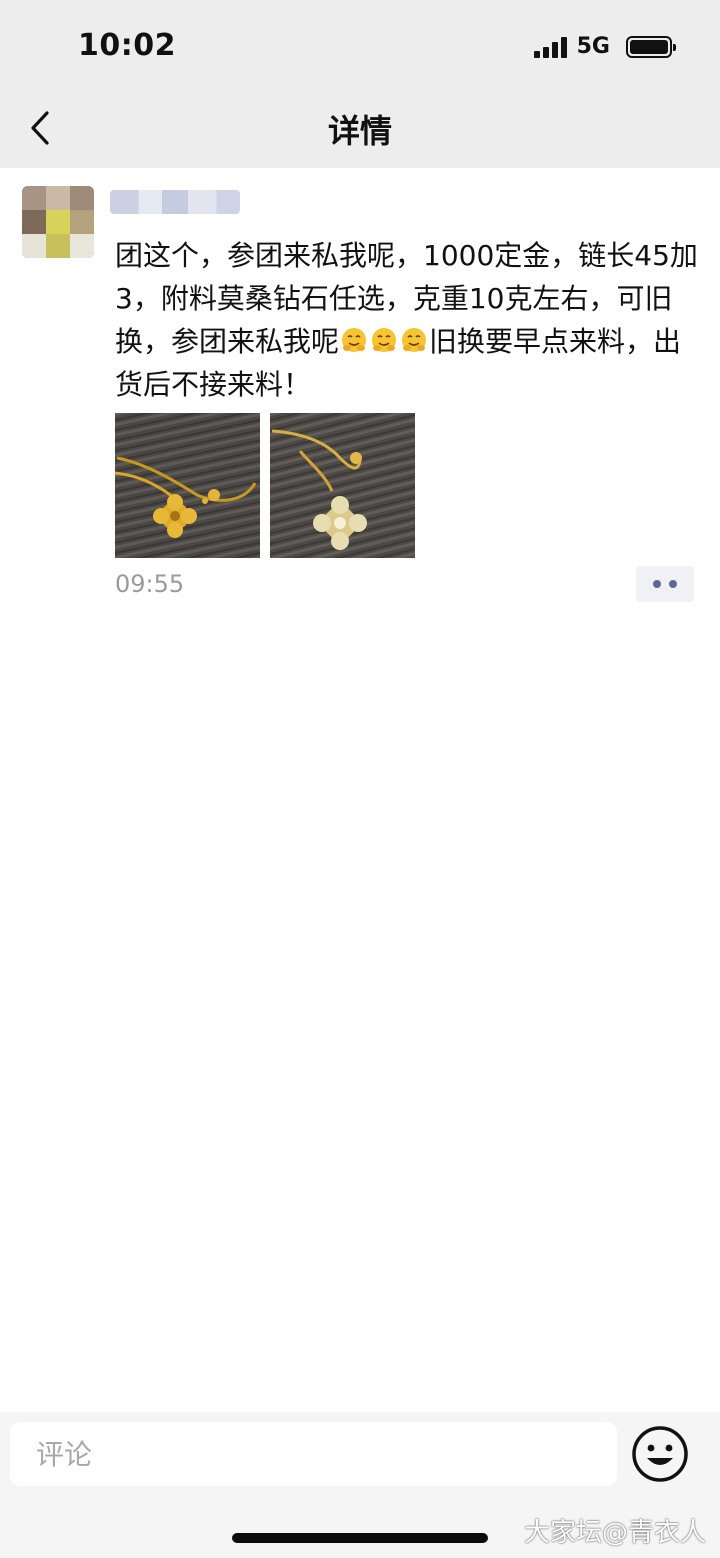 The width and height of the screenshot is (720, 1558). I want to click on author-name-blurred, so click(175, 202).